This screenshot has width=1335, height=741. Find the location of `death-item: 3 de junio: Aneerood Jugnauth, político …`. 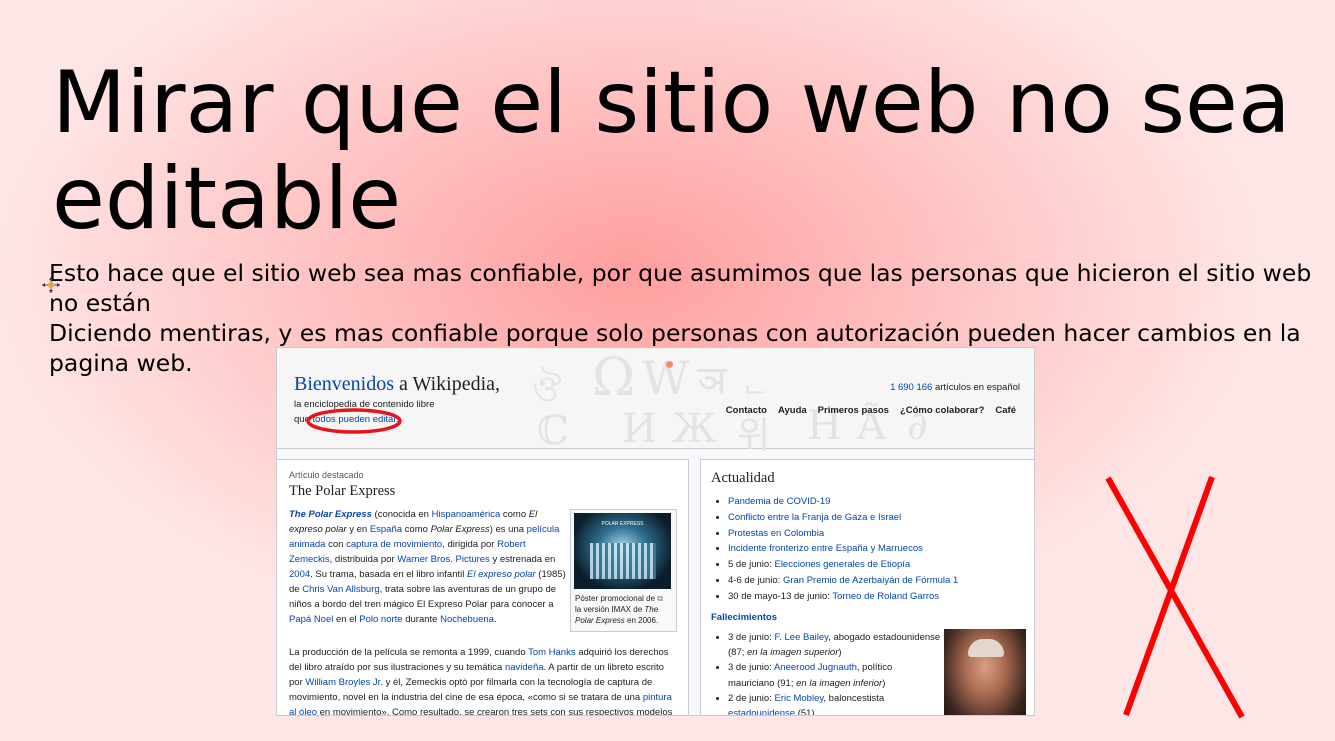

death-item: 3 de junio: Aneerood Jugnauth, político … is located at coordinates (834, 675).